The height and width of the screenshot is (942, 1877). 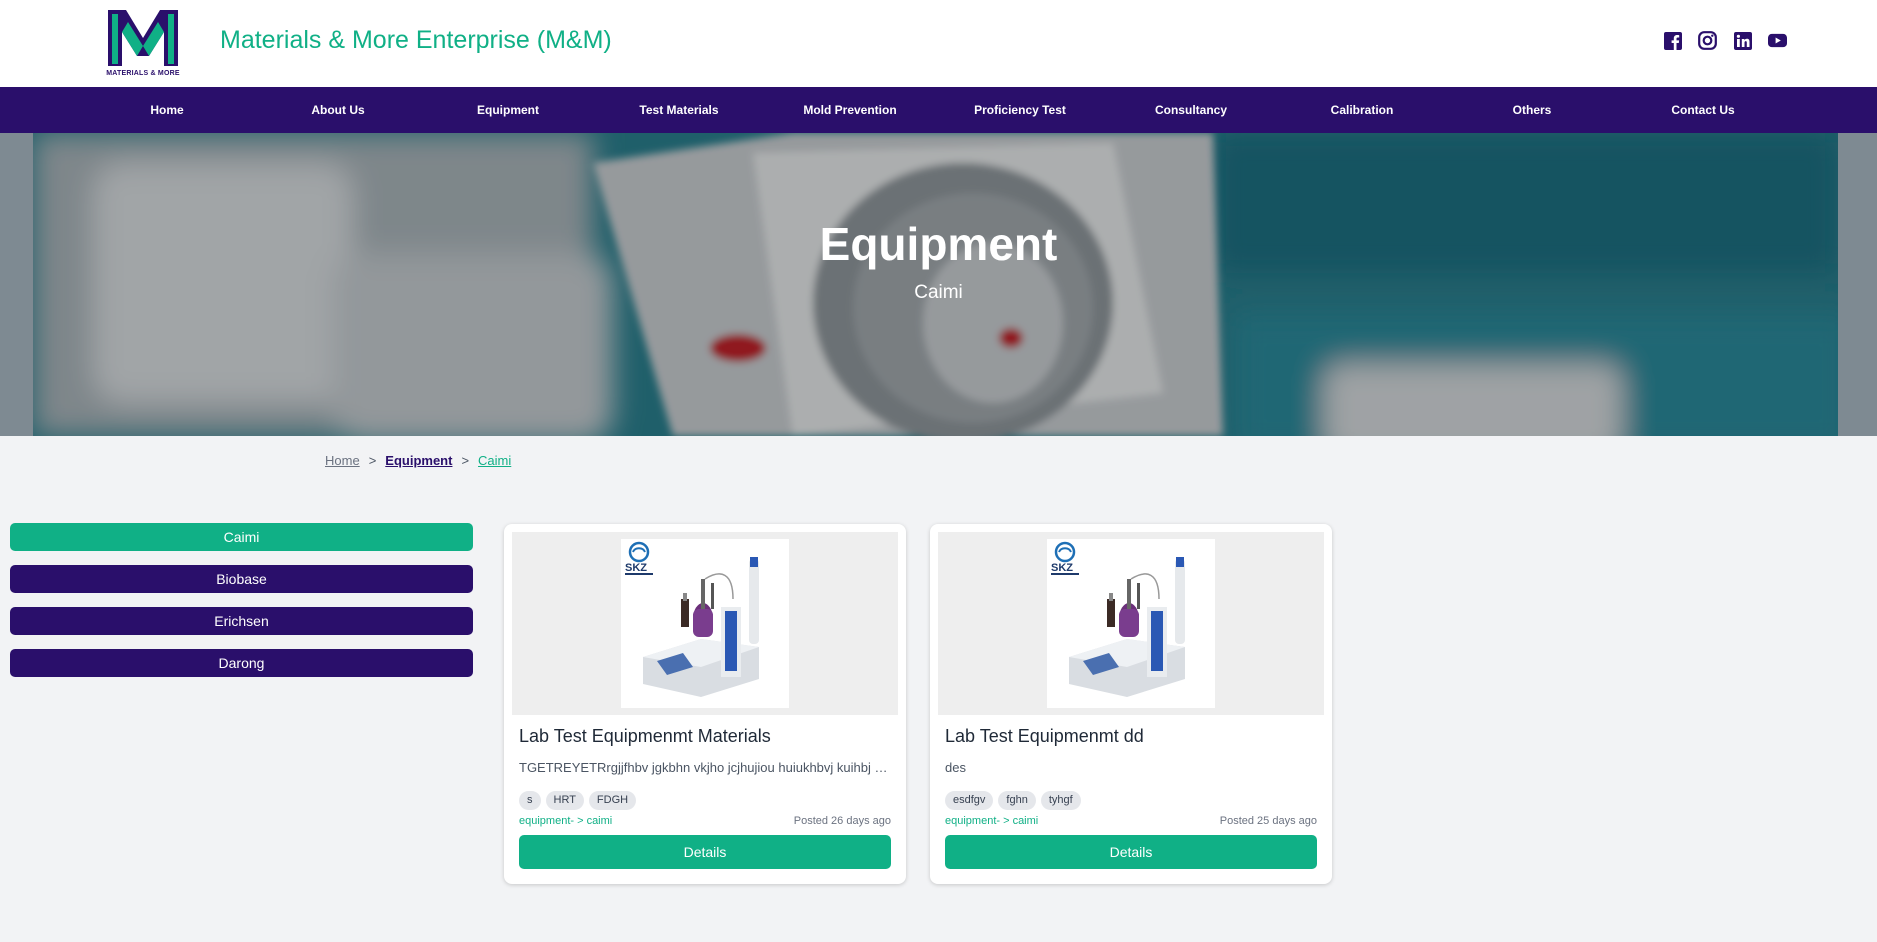 I want to click on category-button-darong: Darong, so click(x=241, y=663).